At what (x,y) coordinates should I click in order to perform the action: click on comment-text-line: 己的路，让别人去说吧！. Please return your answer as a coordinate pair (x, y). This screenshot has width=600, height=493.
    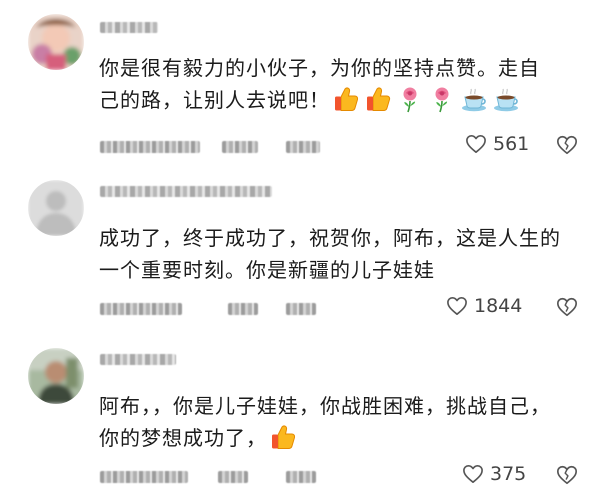
    Looking at the image, I should click on (334, 100).